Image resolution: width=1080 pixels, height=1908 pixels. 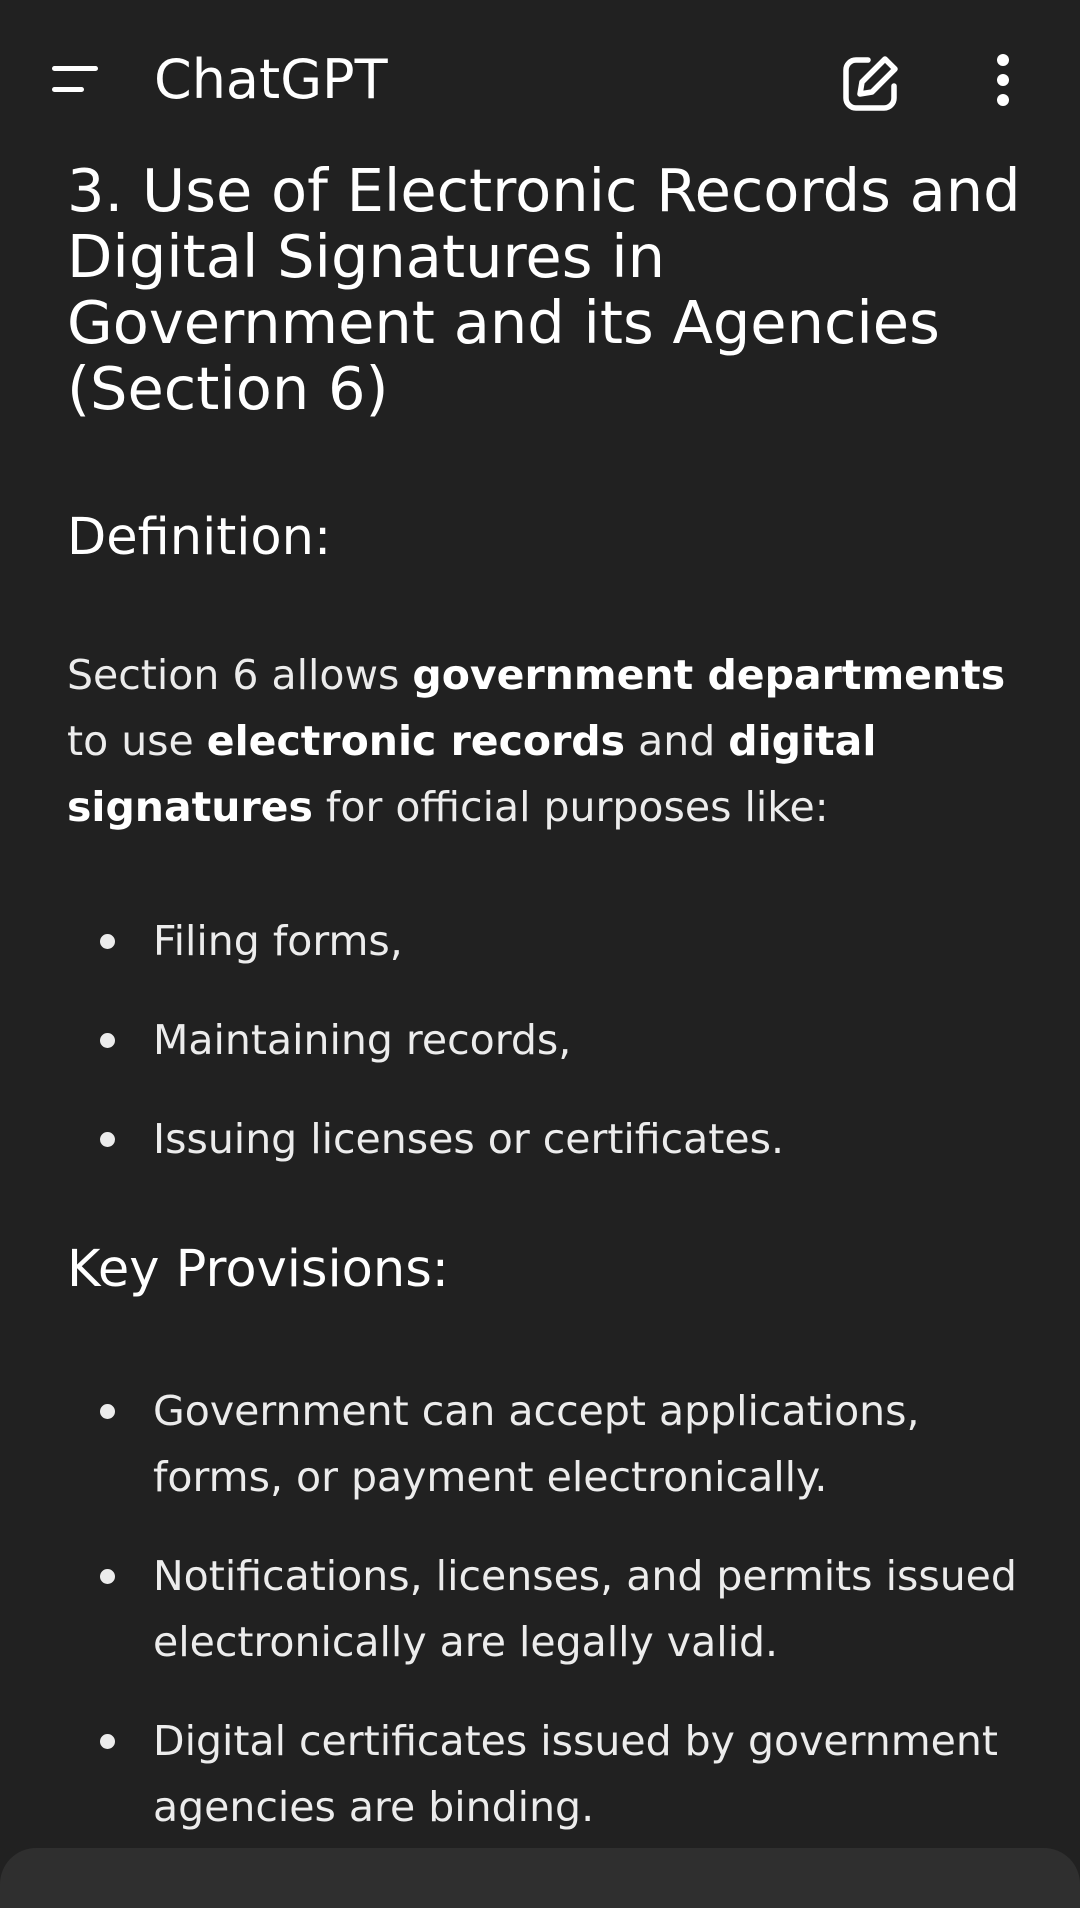 I want to click on menu-icon, so click(x=75, y=79).